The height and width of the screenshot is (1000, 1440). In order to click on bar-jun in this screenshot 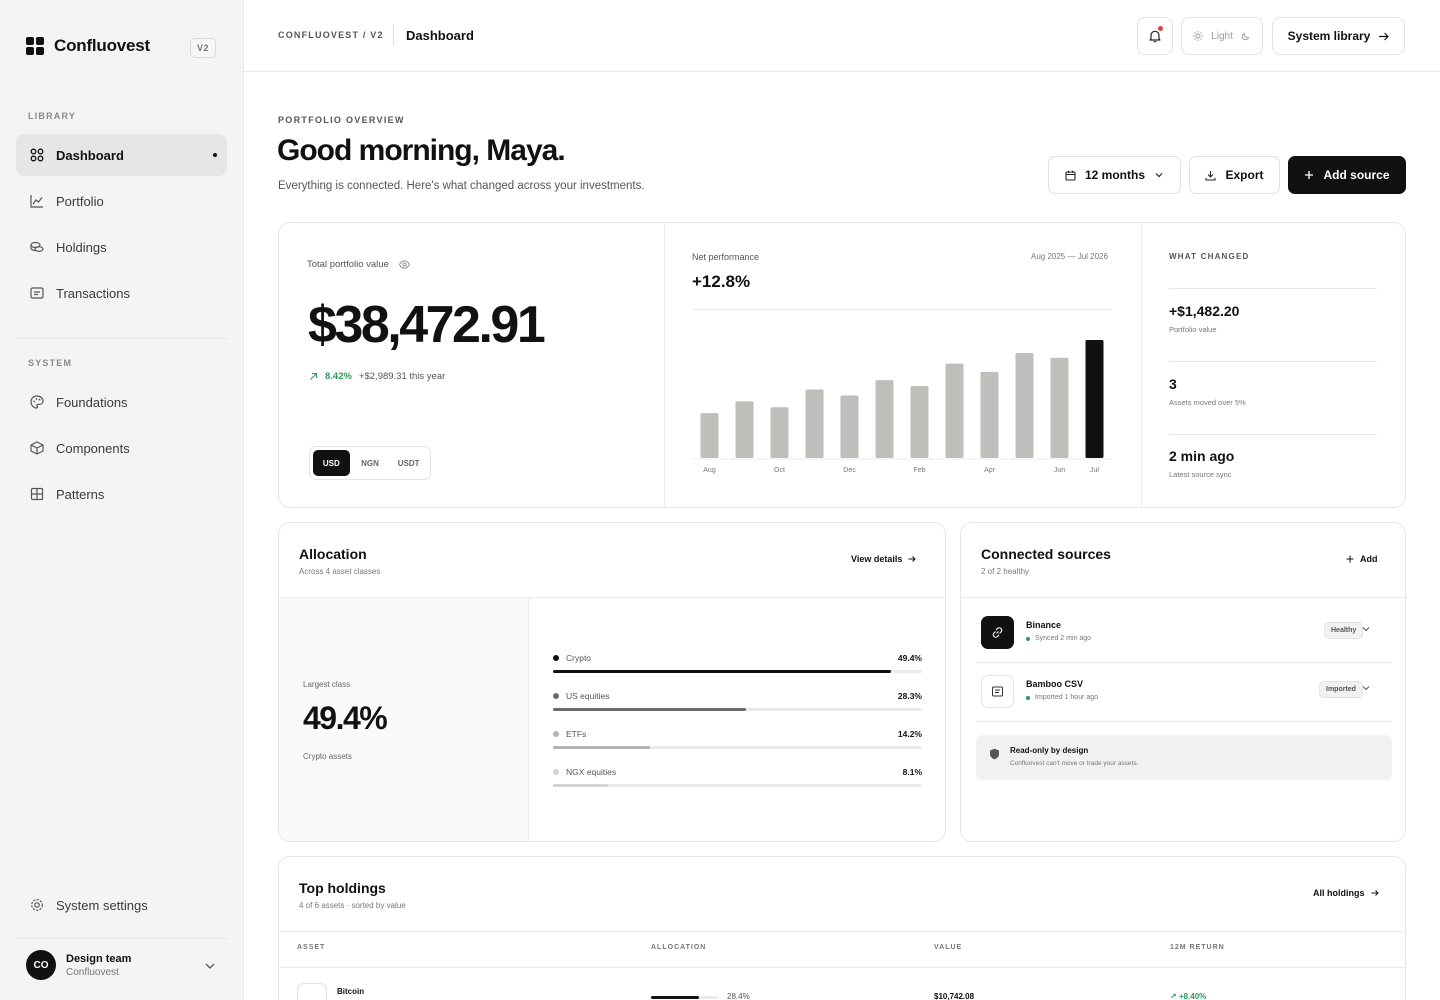, I will do `click(1059, 407)`.